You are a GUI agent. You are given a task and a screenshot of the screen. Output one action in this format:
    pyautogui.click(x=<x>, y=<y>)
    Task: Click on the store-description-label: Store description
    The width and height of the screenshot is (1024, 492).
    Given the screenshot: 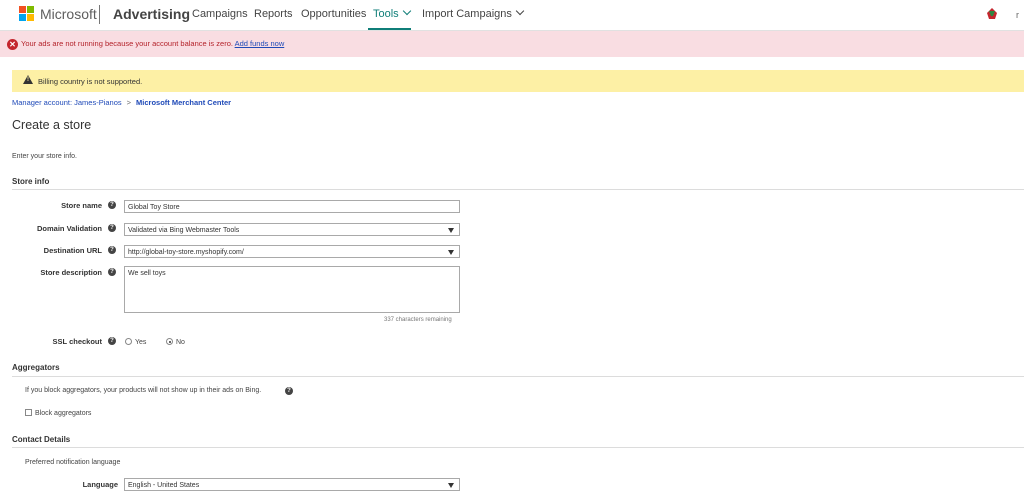 What is the action you would take?
    pyautogui.click(x=71, y=272)
    